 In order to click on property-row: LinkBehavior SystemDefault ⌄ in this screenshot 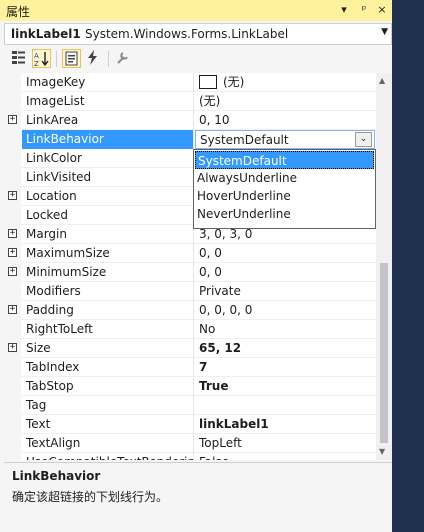, I will do `click(190, 139)`.